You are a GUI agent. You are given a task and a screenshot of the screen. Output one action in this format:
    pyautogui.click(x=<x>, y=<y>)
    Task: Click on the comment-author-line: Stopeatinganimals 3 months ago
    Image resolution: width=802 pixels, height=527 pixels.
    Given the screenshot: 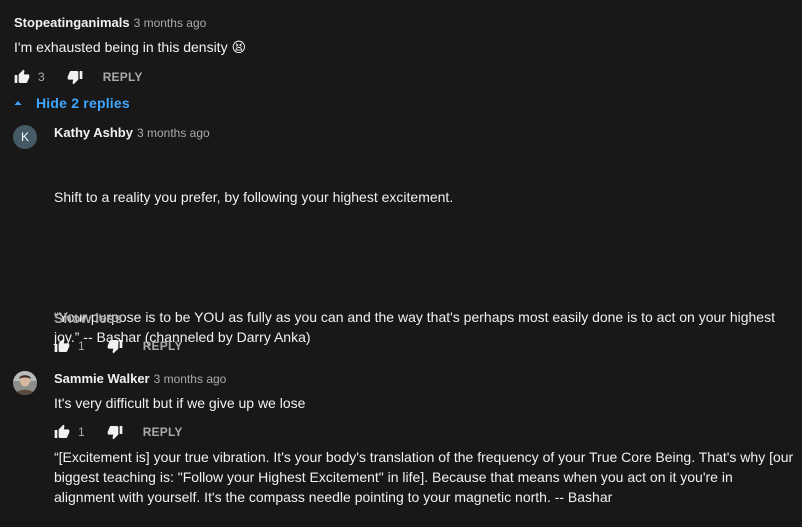 What is the action you would take?
    pyautogui.click(x=110, y=22)
    